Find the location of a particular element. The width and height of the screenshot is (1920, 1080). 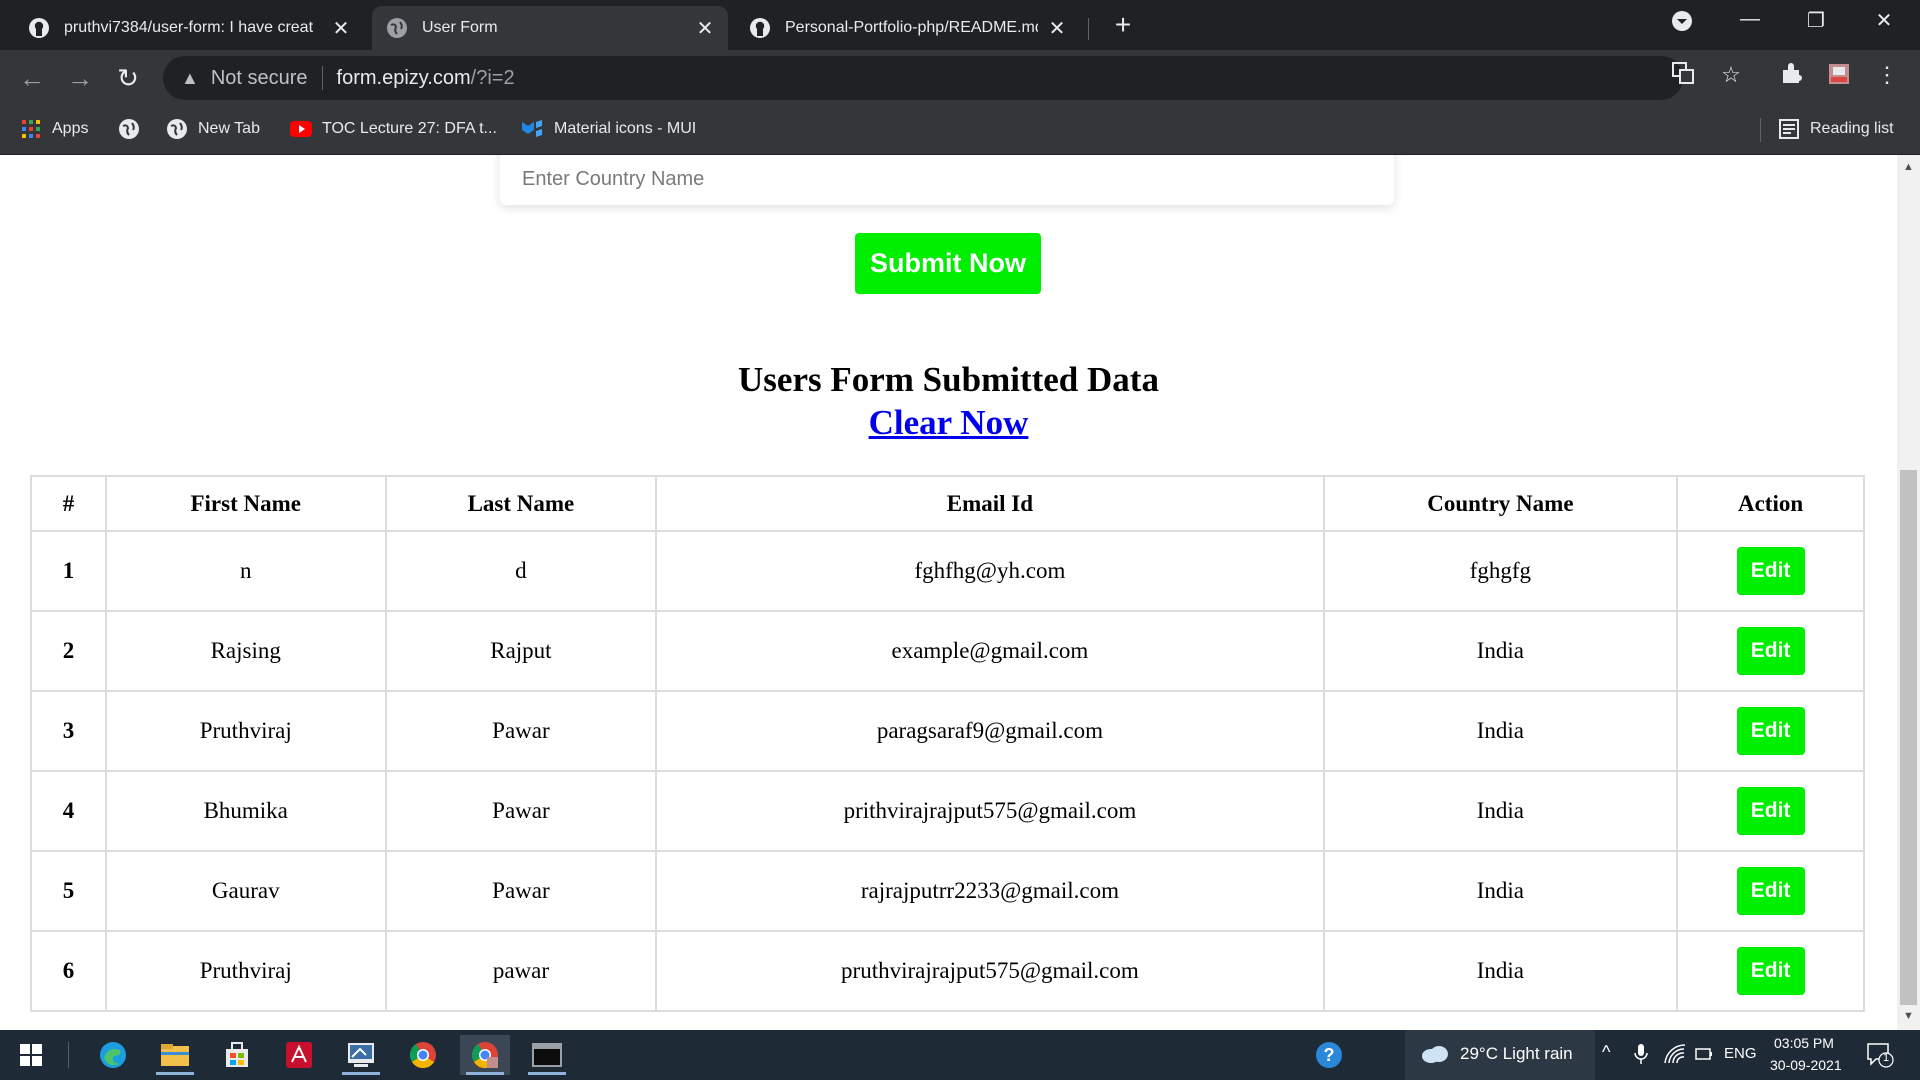

tab-portfolio-readme: Personal-Portfolio-php/README.md ✕ is located at coordinates (907, 28).